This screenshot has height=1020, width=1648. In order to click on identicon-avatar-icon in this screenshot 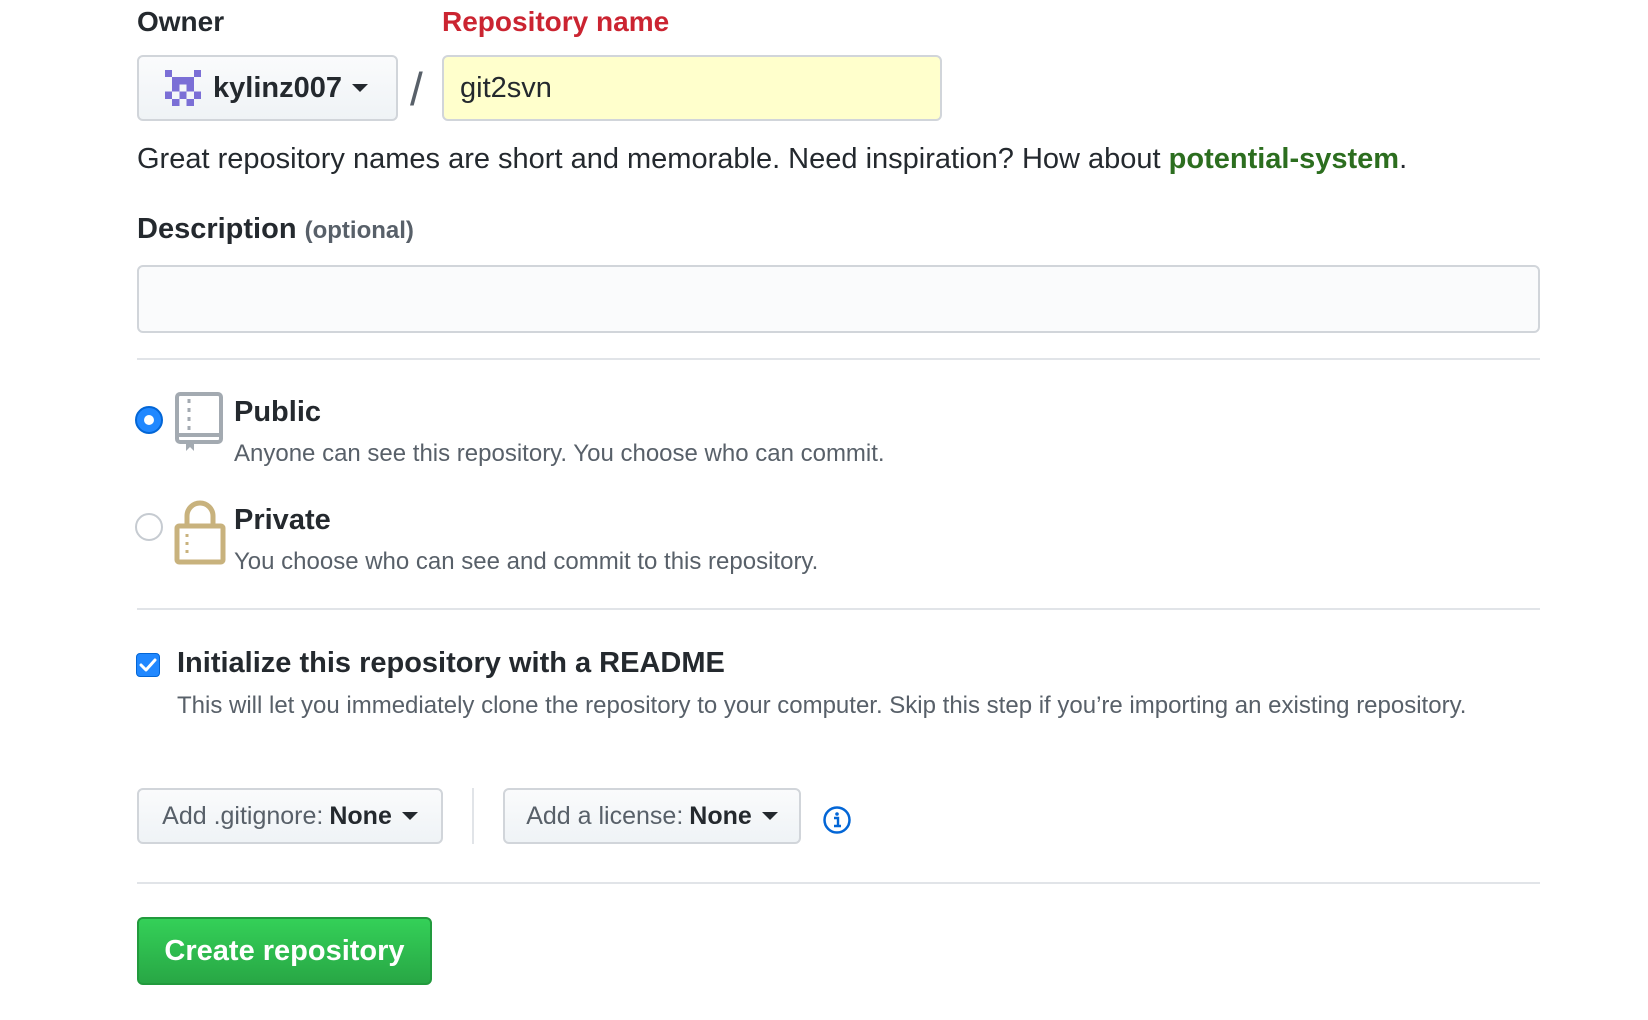, I will do `click(183, 88)`.